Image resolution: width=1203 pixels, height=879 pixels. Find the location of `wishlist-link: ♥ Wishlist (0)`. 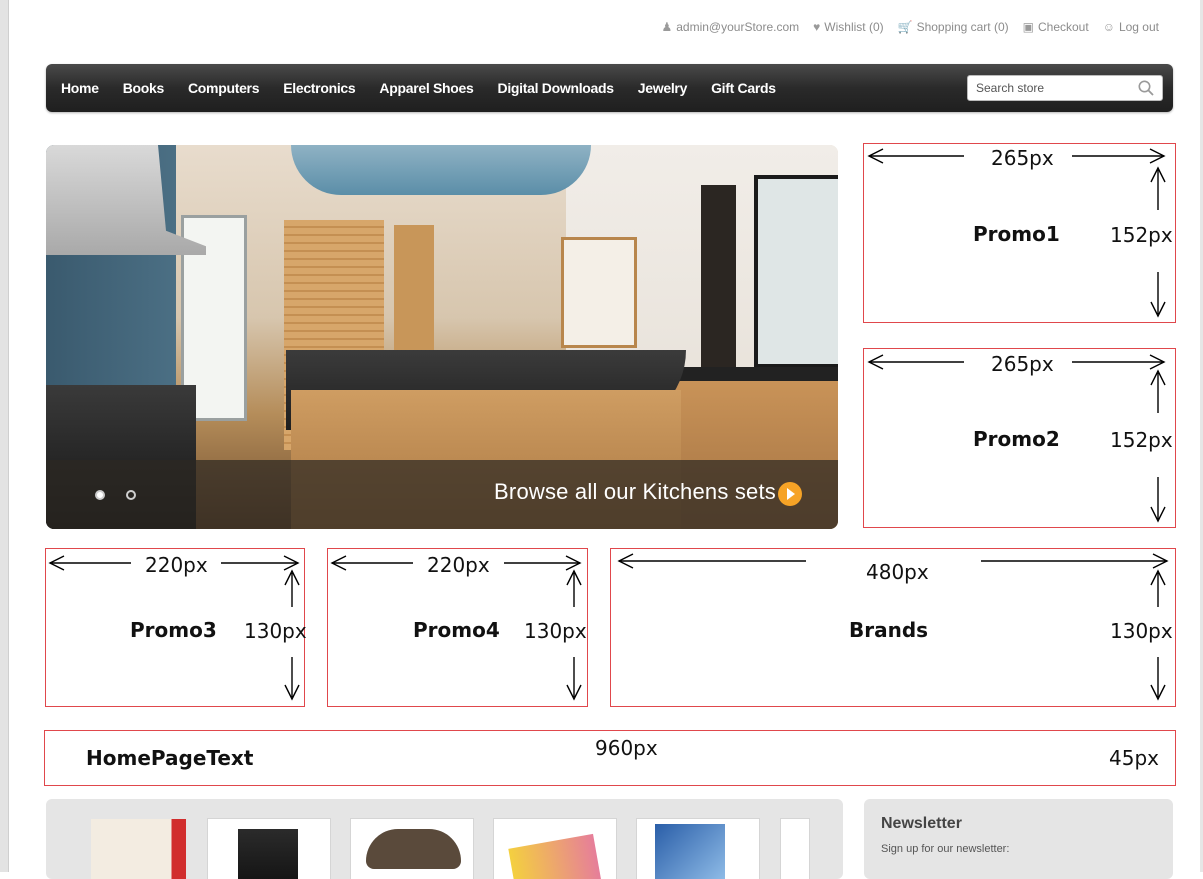

wishlist-link: ♥ Wishlist (0) is located at coordinates (848, 27).